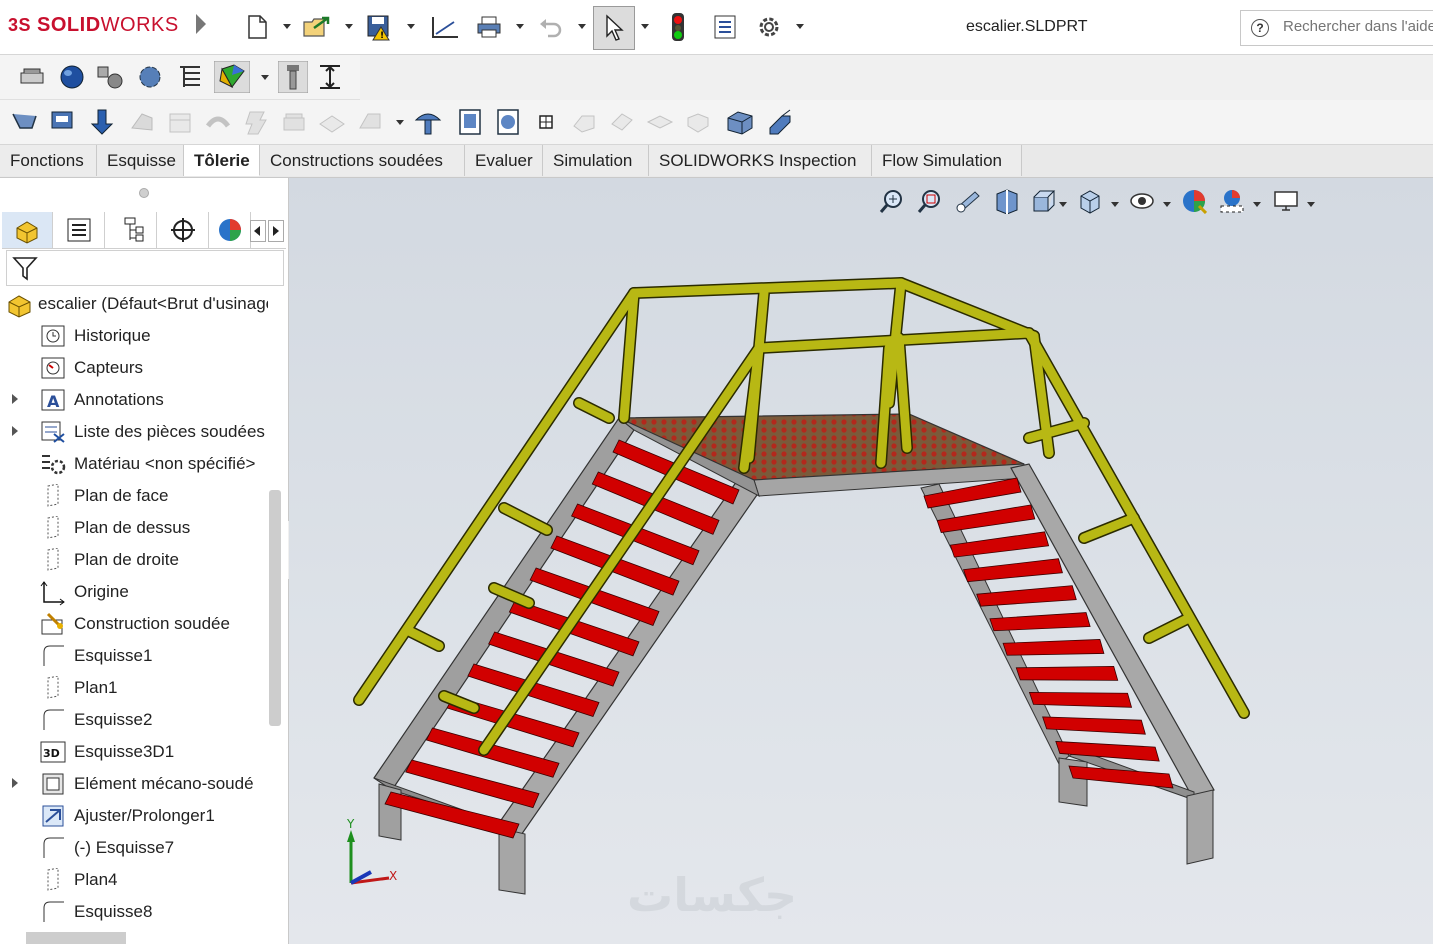 The height and width of the screenshot is (944, 1433). What do you see at coordinates (293, 77) in the screenshot?
I see `bolt-icon` at bounding box center [293, 77].